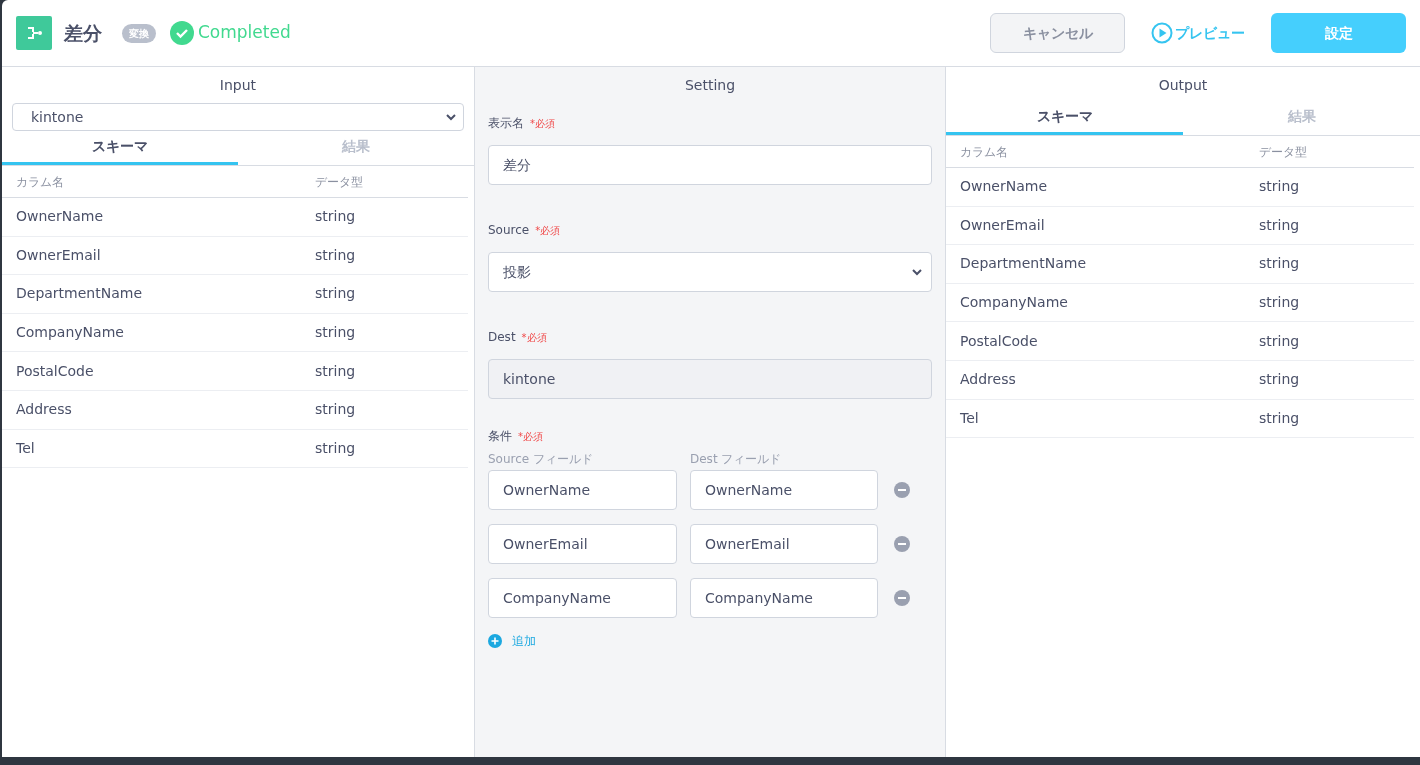  Describe the element at coordinates (710, 165) in the screenshot. I see `input-field: 差分` at that location.